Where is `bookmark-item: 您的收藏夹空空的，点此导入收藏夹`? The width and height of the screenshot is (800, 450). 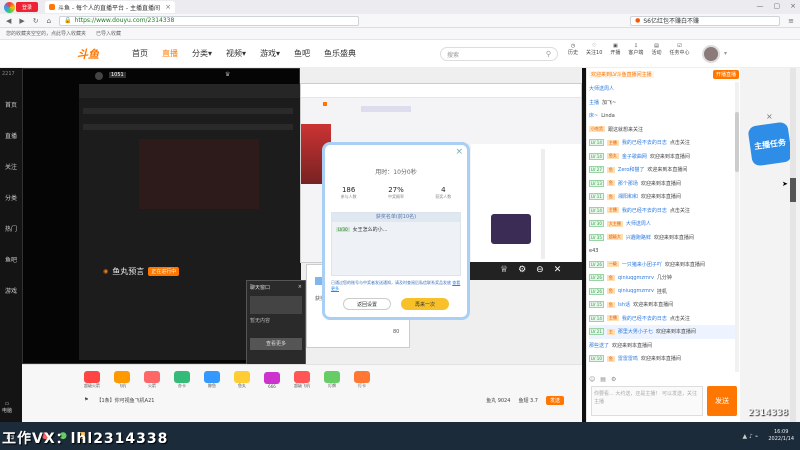
bookmark-item: 您的收藏夹空空的，点此导入收藏夹 is located at coordinates (46, 33).